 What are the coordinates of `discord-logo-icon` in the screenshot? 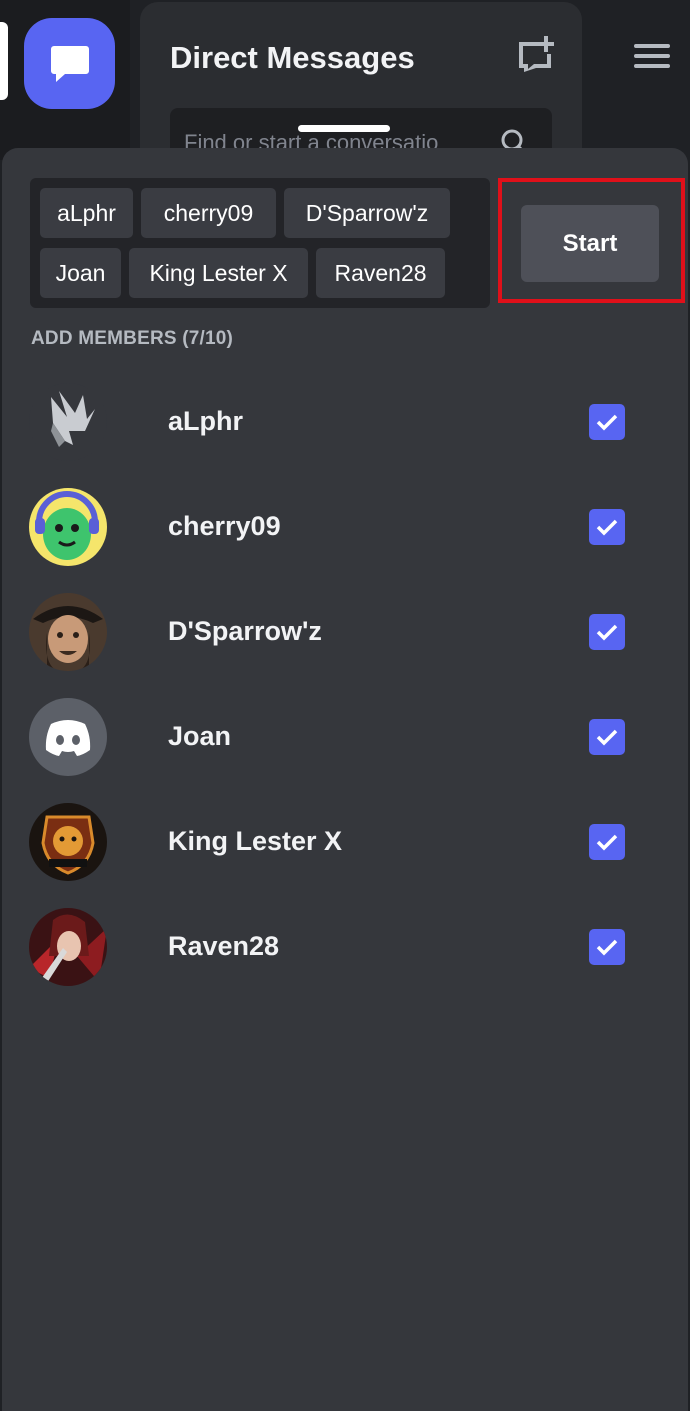 It's located at (68, 738).